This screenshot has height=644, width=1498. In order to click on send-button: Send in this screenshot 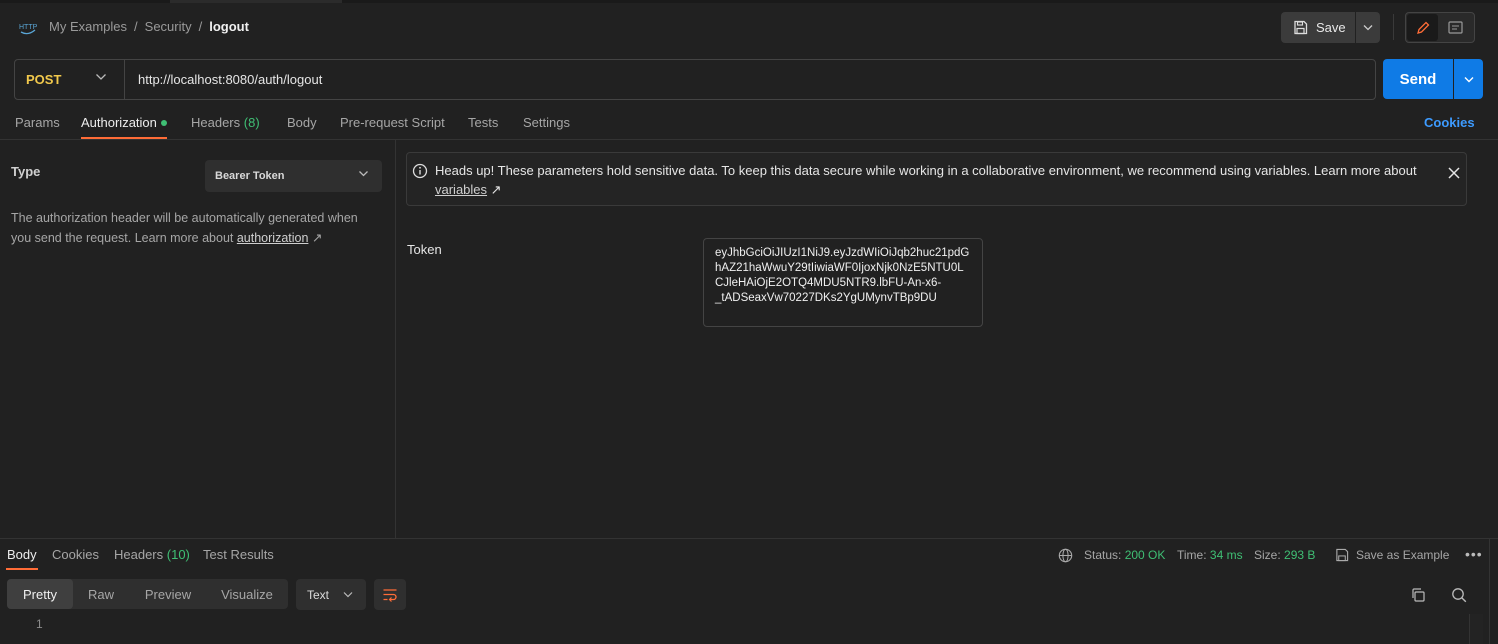, I will do `click(1418, 79)`.